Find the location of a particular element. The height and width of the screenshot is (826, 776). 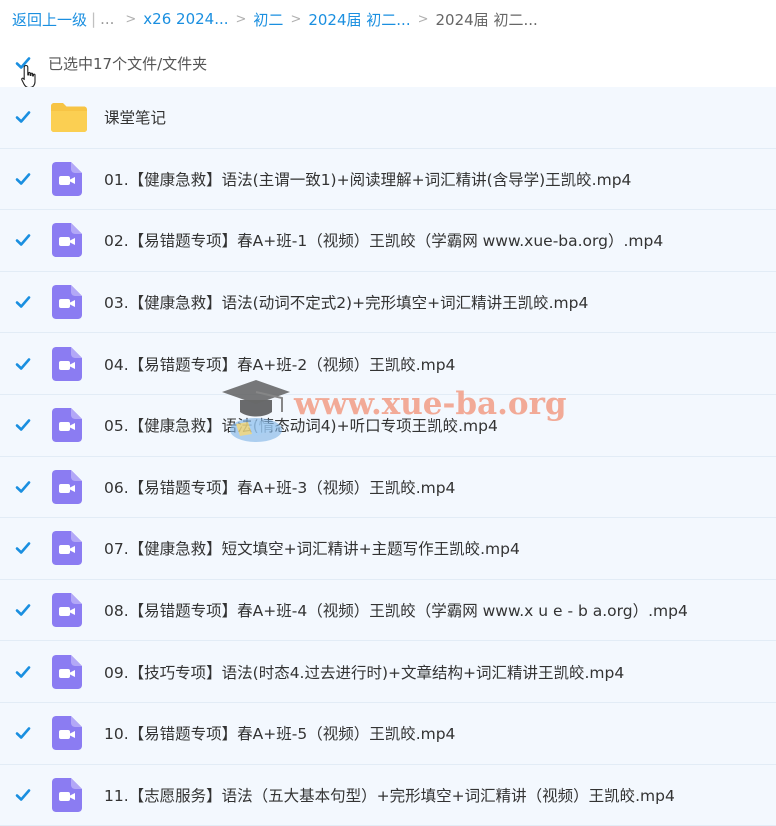

file-row: 04.【易错题专项】春A+班-2（视频）王凯皎.mp4 is located at coordinates (388, 364).